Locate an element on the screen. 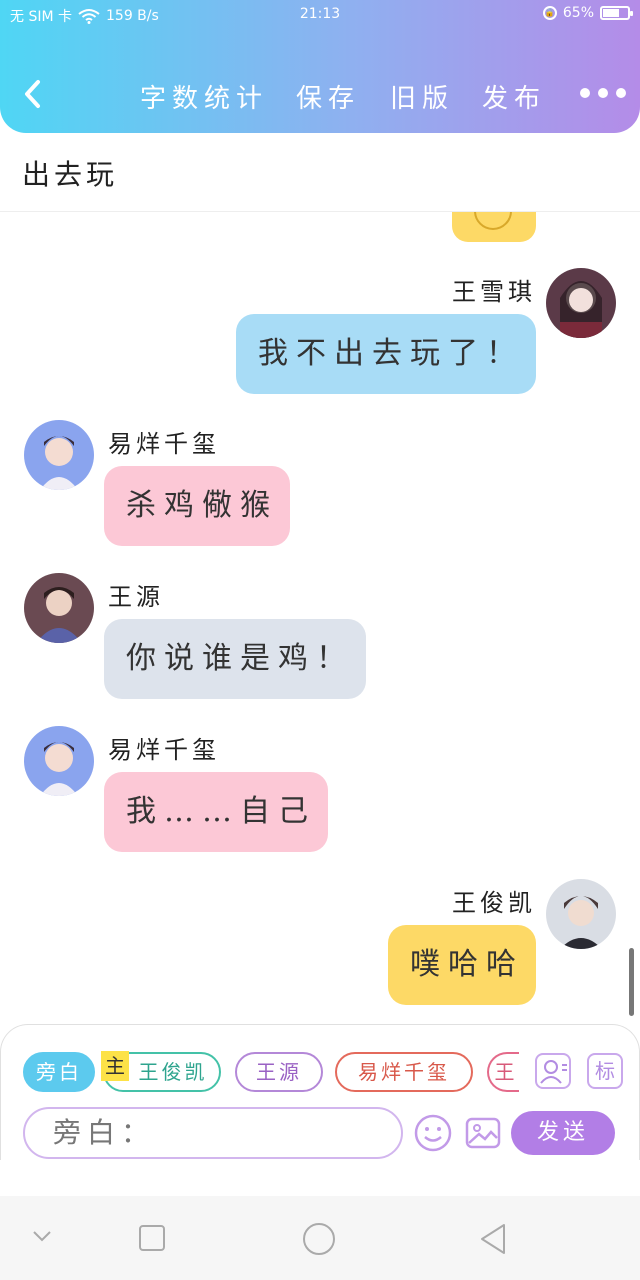 This screenshot has height=1280, width=640. battery-fill is located at coordinates (611, 13).